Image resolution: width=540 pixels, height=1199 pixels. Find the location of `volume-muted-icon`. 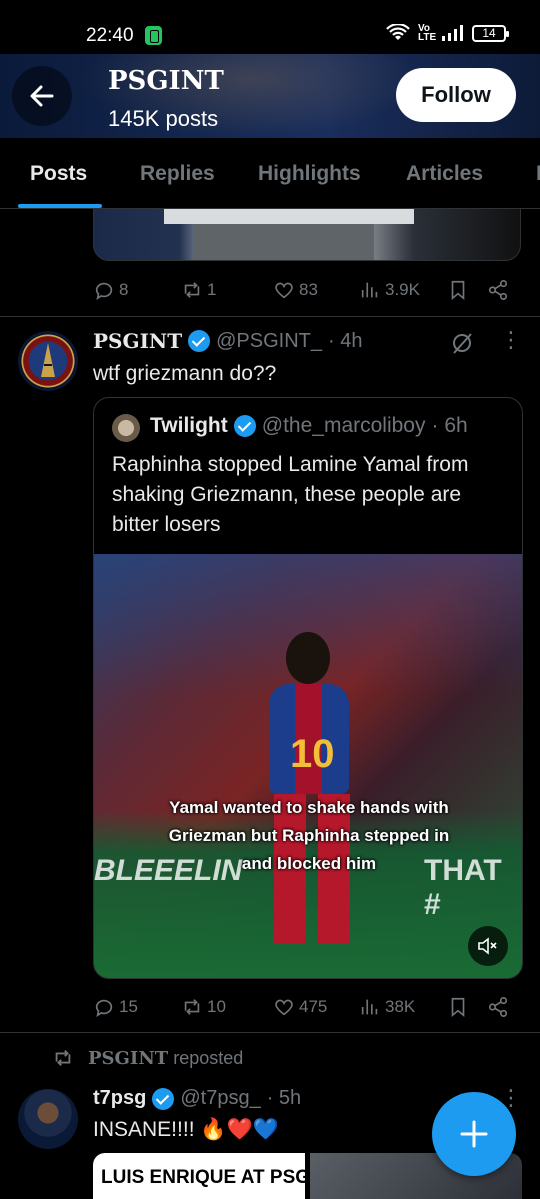

volume-muted-icon is located at coordinates (487, 946).